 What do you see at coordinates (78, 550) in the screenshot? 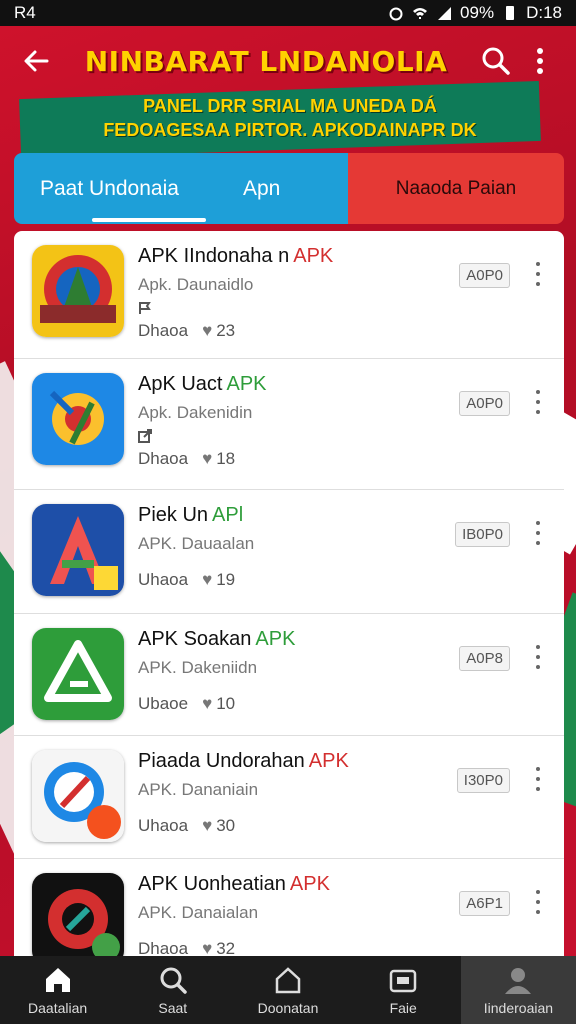
I see `app-icon-letter-a` at bounding box center [78, 550].